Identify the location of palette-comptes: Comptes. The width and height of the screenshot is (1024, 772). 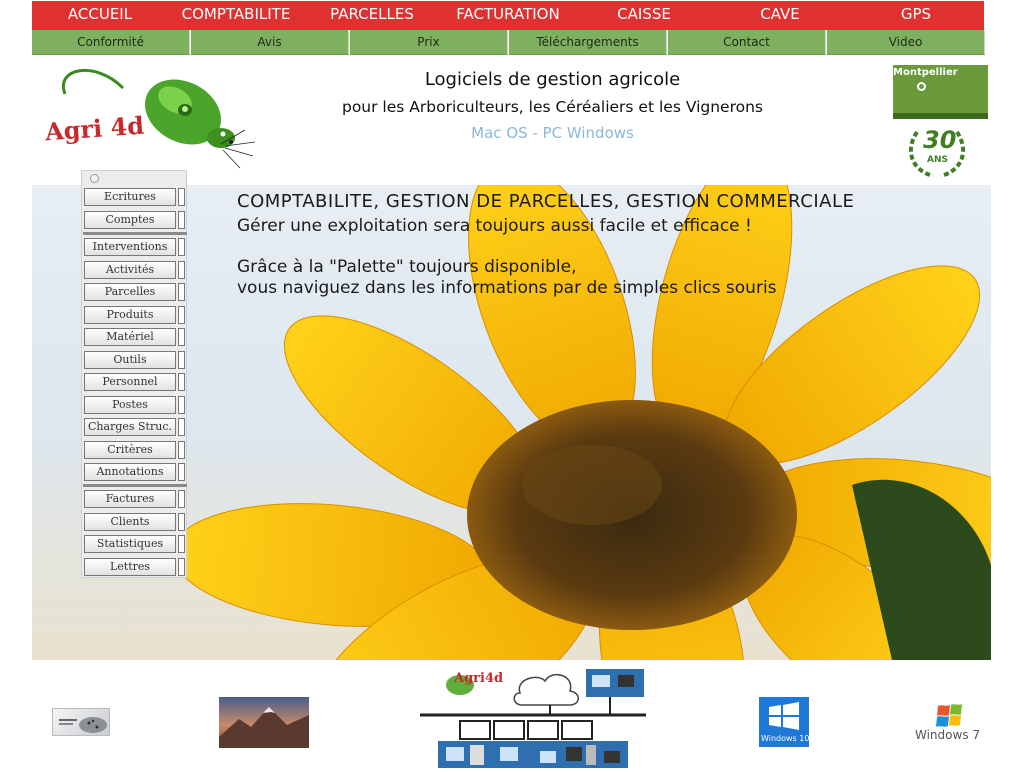
(130, 220).